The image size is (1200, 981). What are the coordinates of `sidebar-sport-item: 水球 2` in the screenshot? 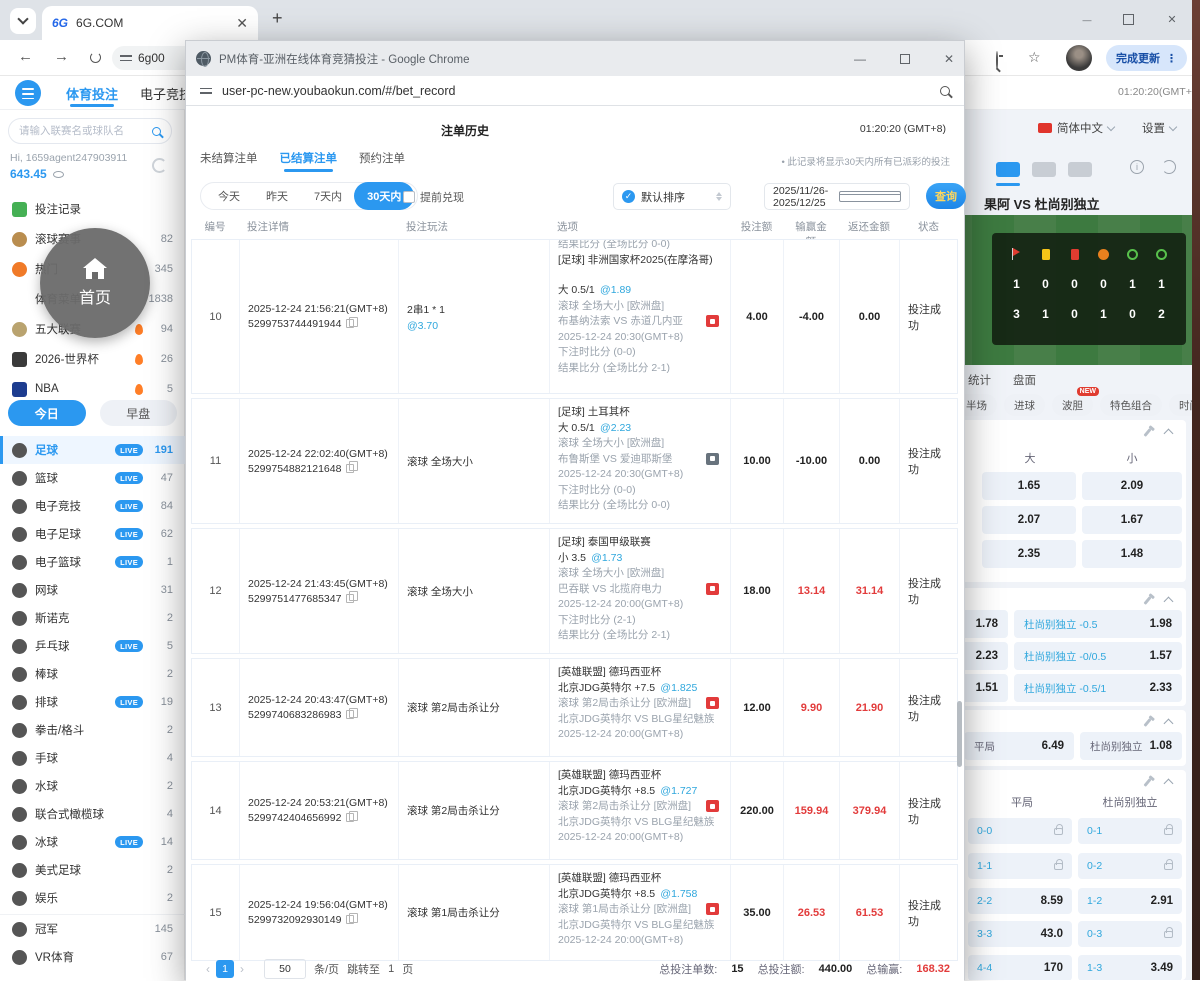 It's located at (92, 786).